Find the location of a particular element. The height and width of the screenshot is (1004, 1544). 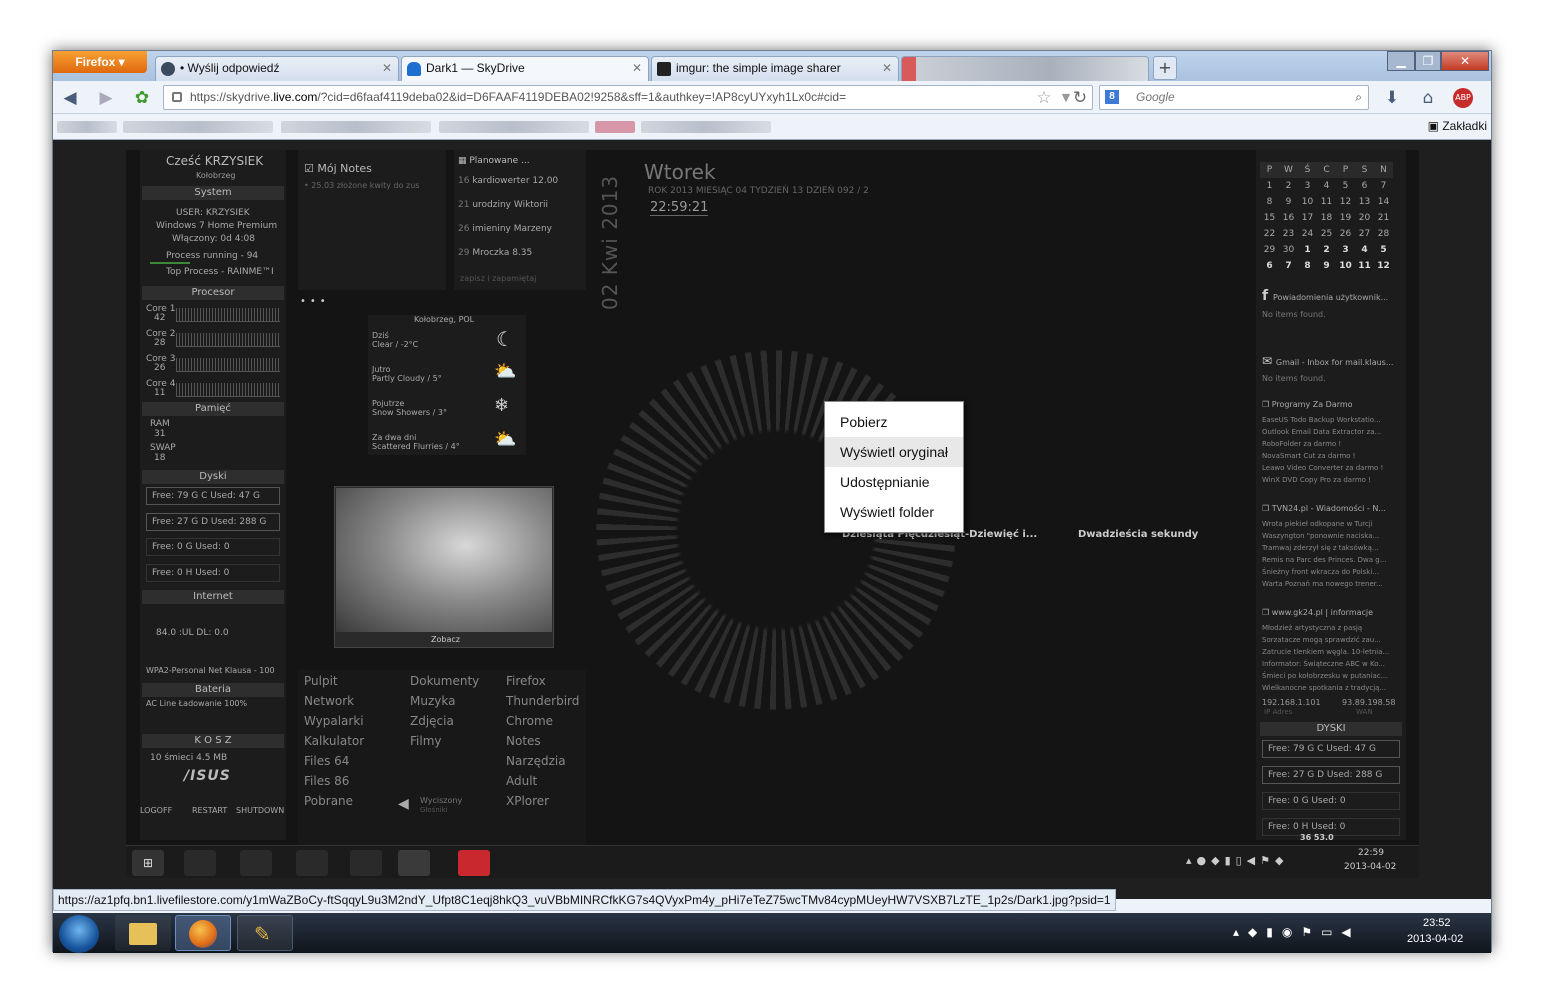

calendar-day: 19 is located at coordinates (1345, 218).